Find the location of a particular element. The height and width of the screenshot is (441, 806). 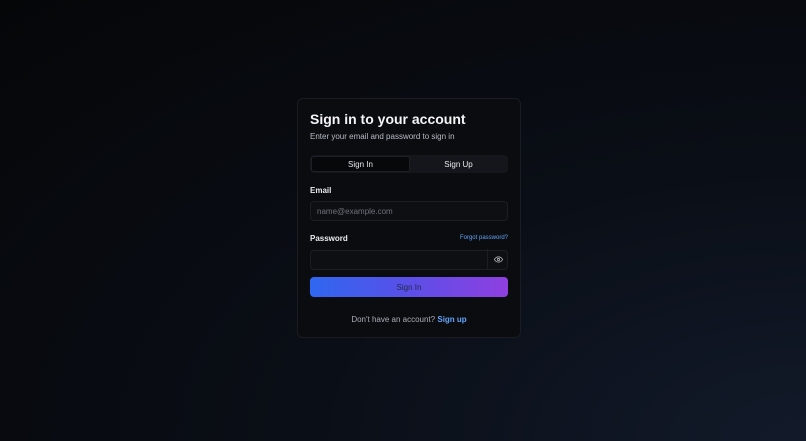

email-field is located at coordinates (409, 211).